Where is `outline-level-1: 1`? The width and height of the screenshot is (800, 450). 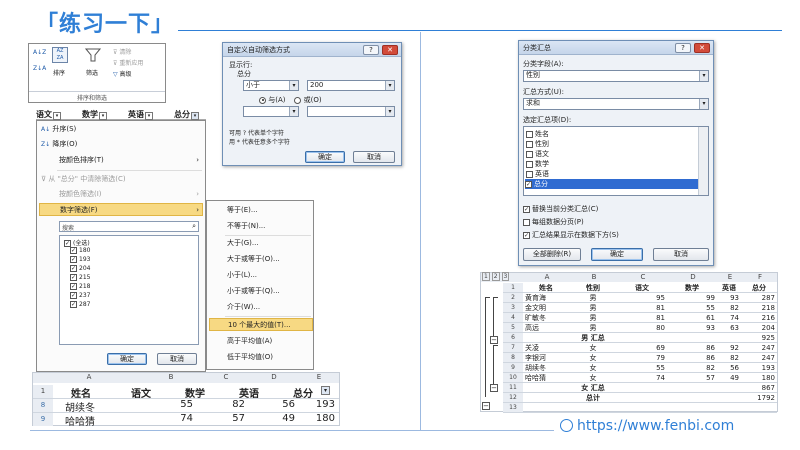 outline-level-1: 1 is located at coordinates (486, 276).